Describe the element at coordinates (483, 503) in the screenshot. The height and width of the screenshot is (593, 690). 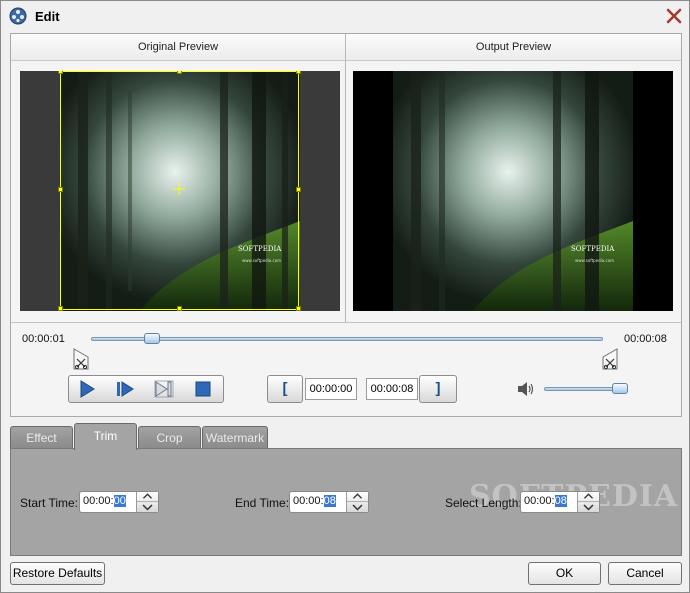
I see `select-length-label: Select Length:` at that location.